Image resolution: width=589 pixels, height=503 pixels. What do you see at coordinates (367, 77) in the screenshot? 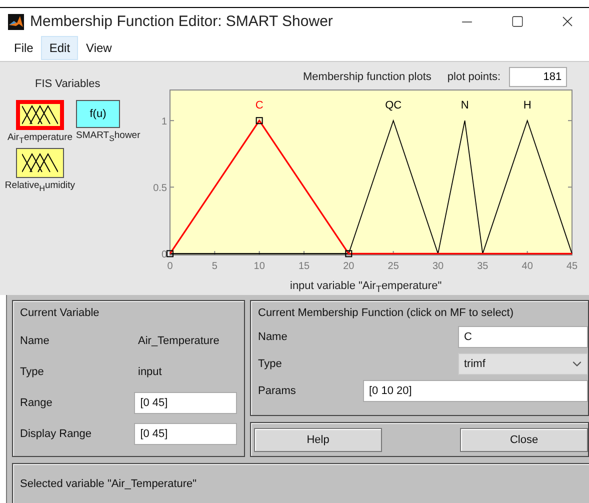
I see `plot-title: Membership function plots` at bounding box center [367, 77].